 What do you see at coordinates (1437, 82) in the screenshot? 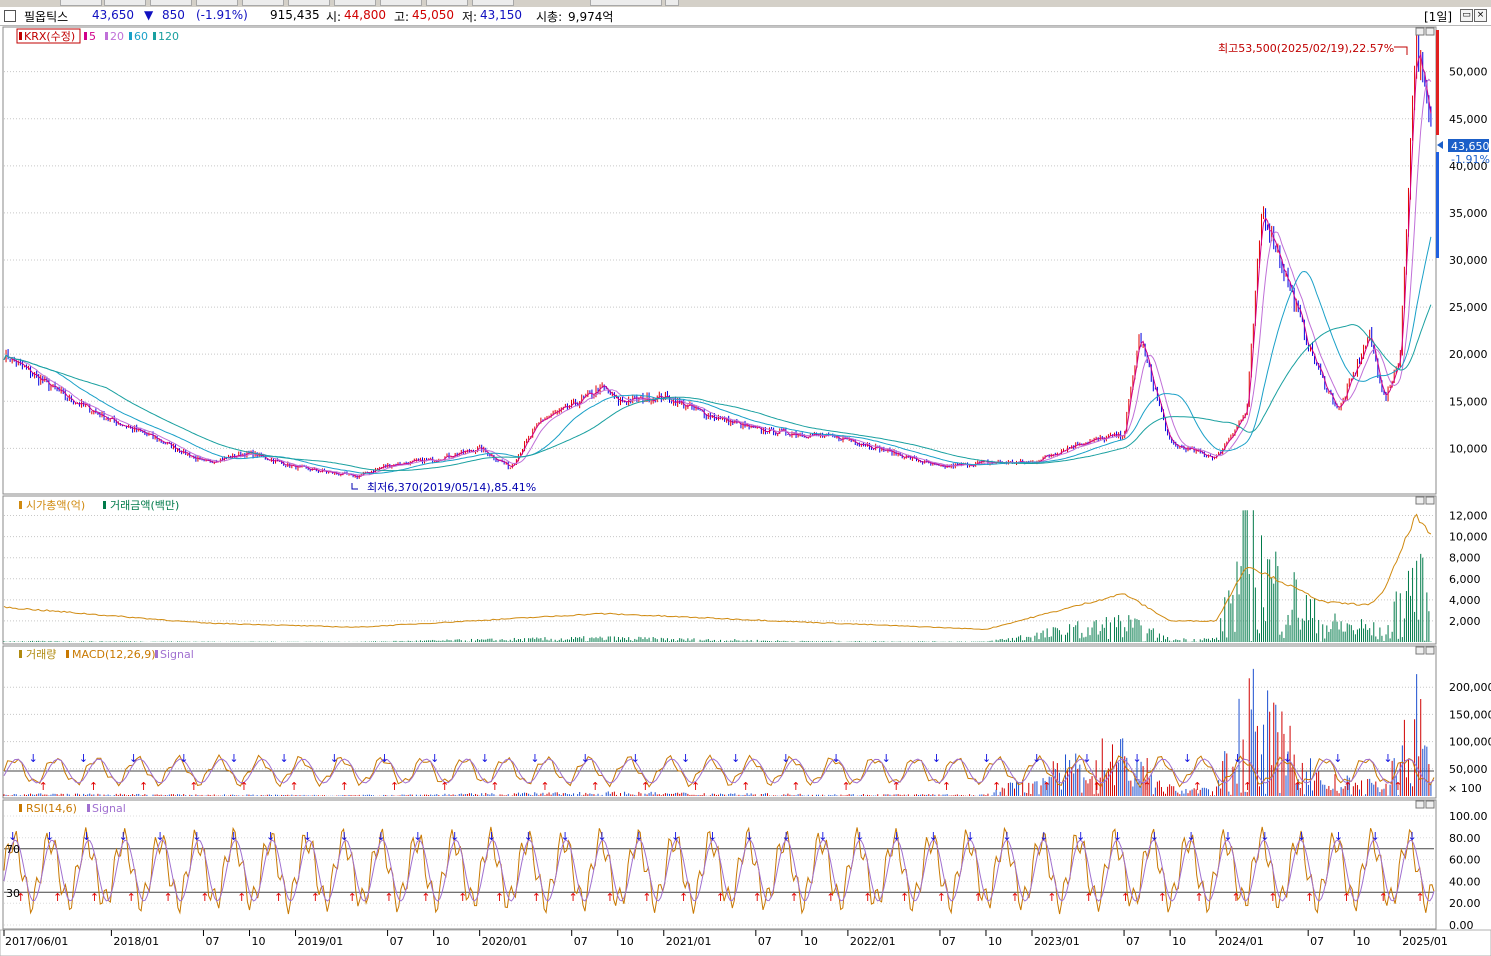
I see `price-range-bar-up` at bounding box center [1437, 82].